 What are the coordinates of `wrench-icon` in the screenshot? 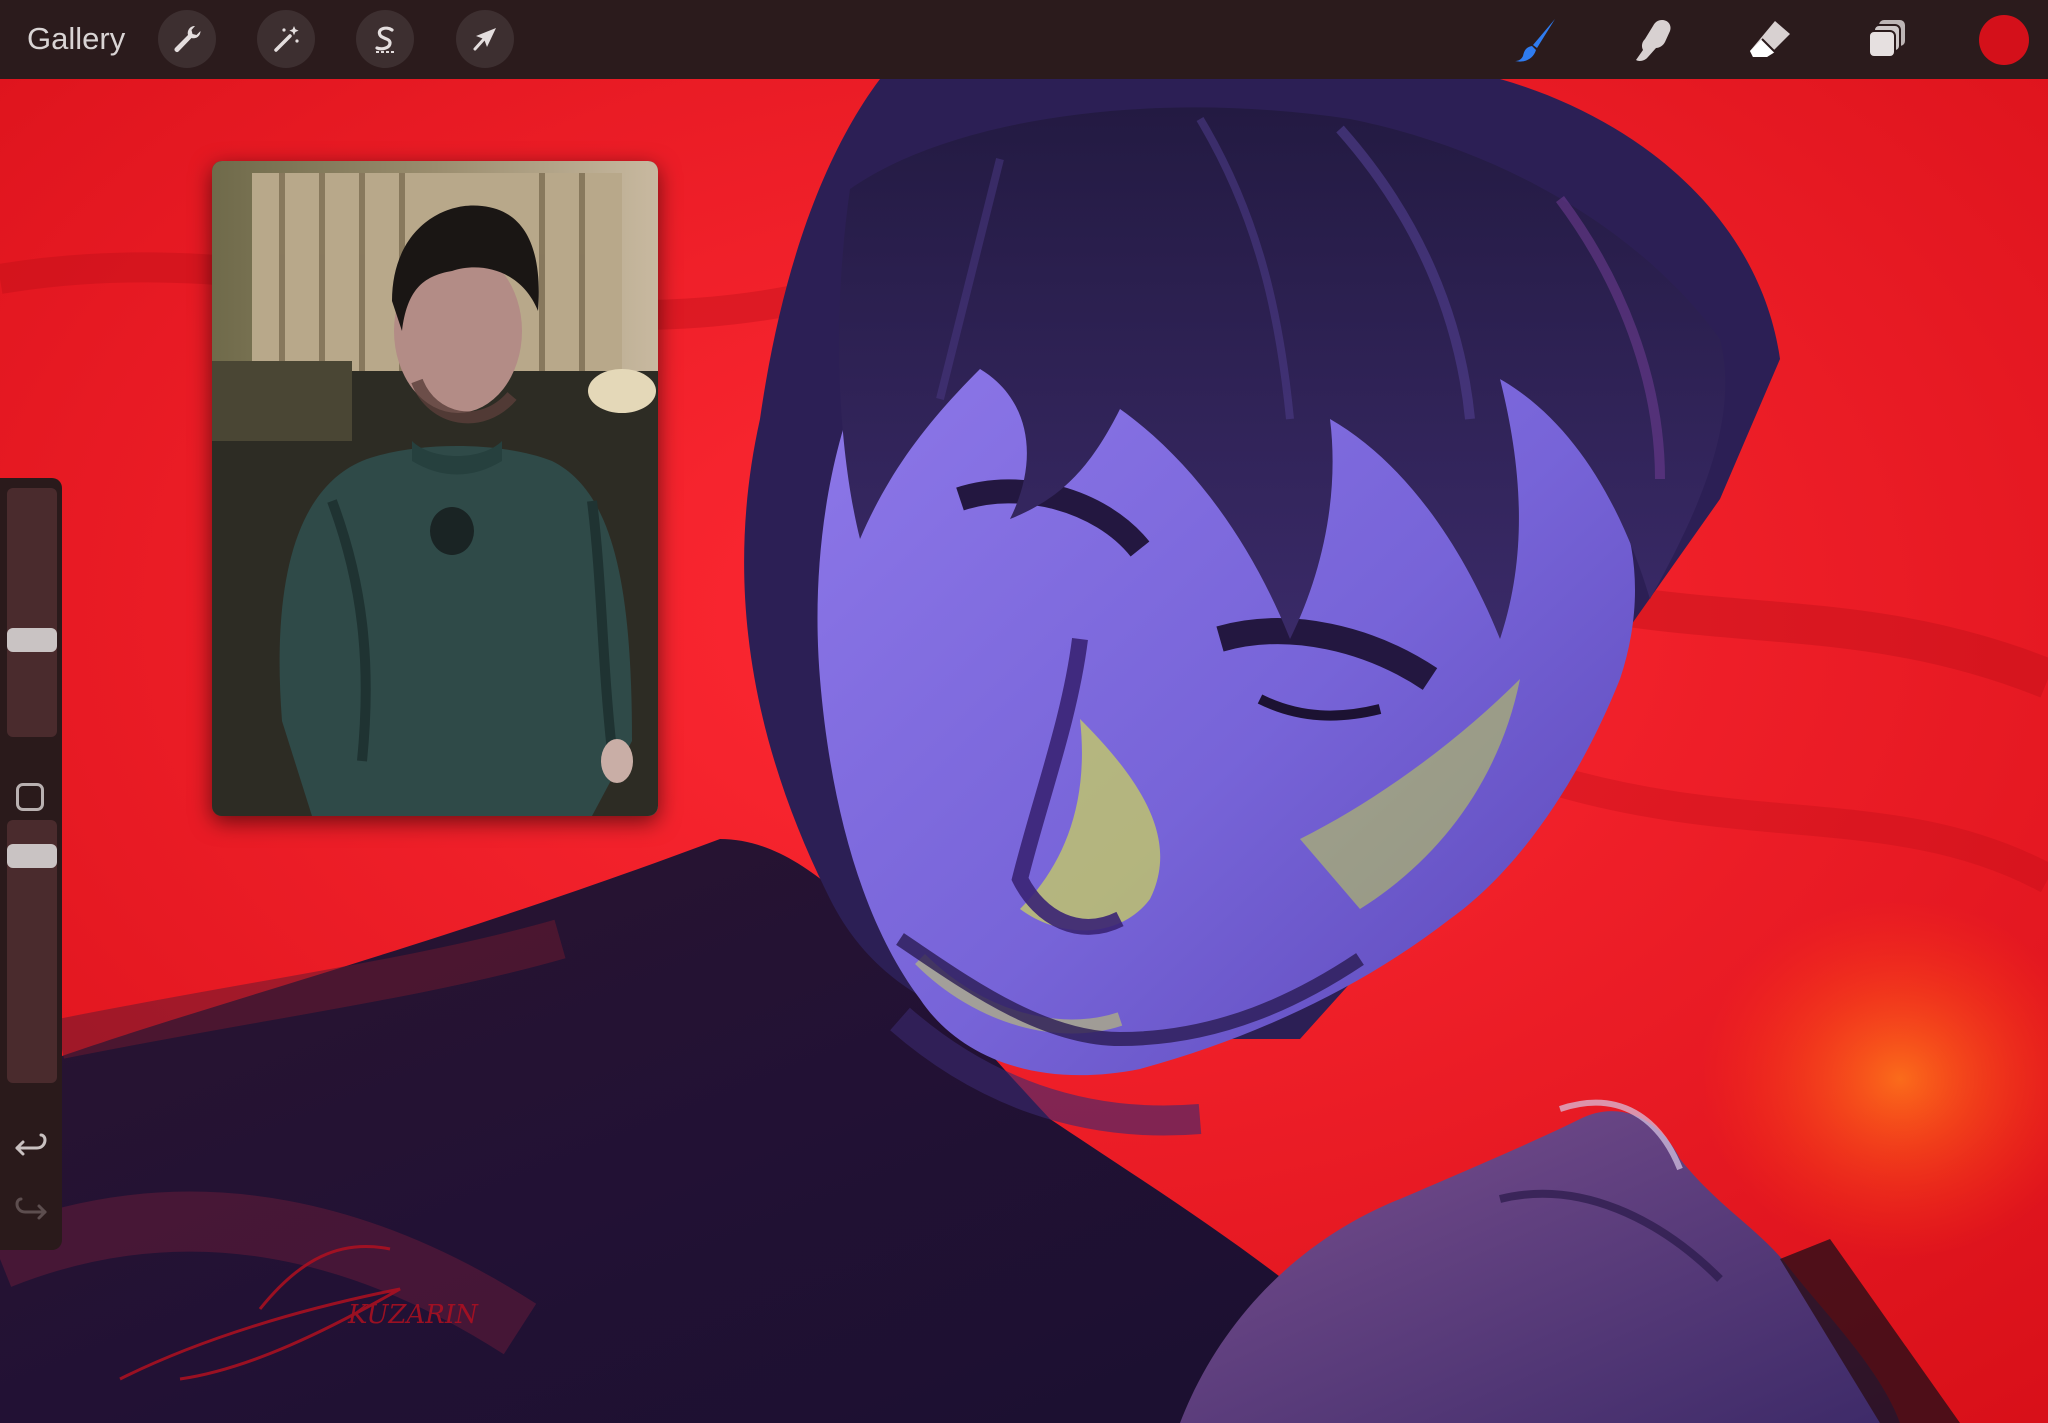 It's located at (187, 38).